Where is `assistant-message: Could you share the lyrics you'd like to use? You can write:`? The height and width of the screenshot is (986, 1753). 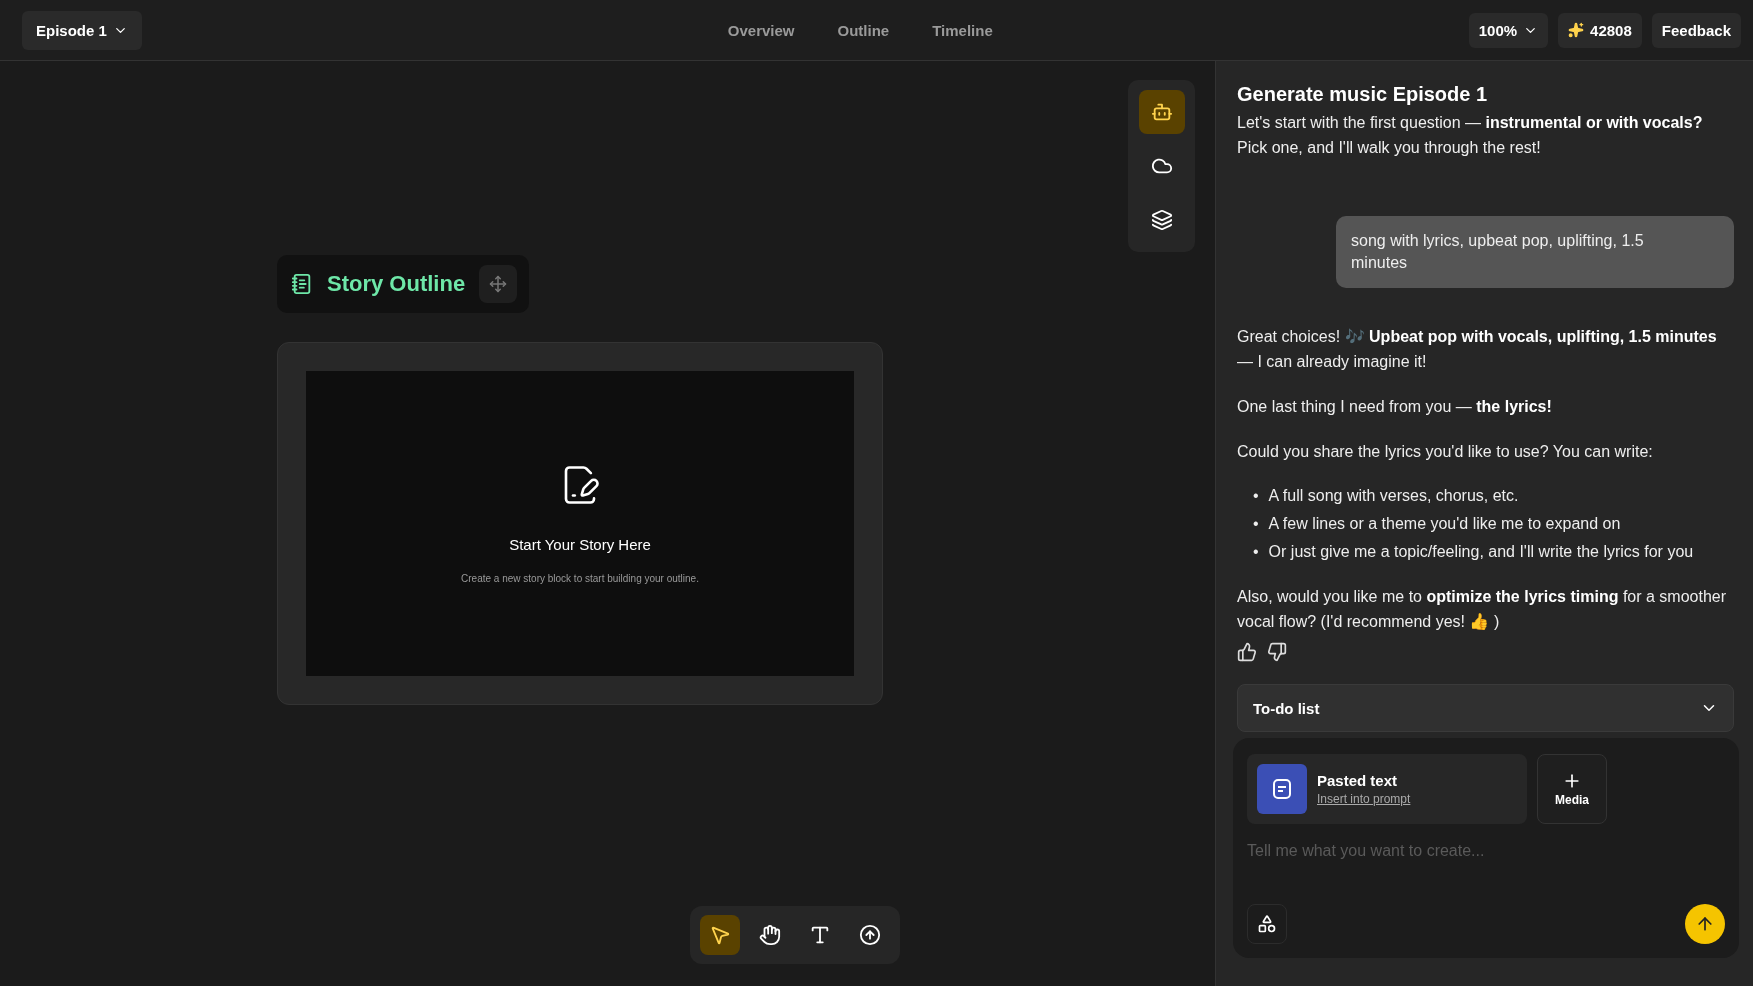 assistant-message: Could you share the lyrics you'd like to use? You can write: is located at coordinates (1445, 452).